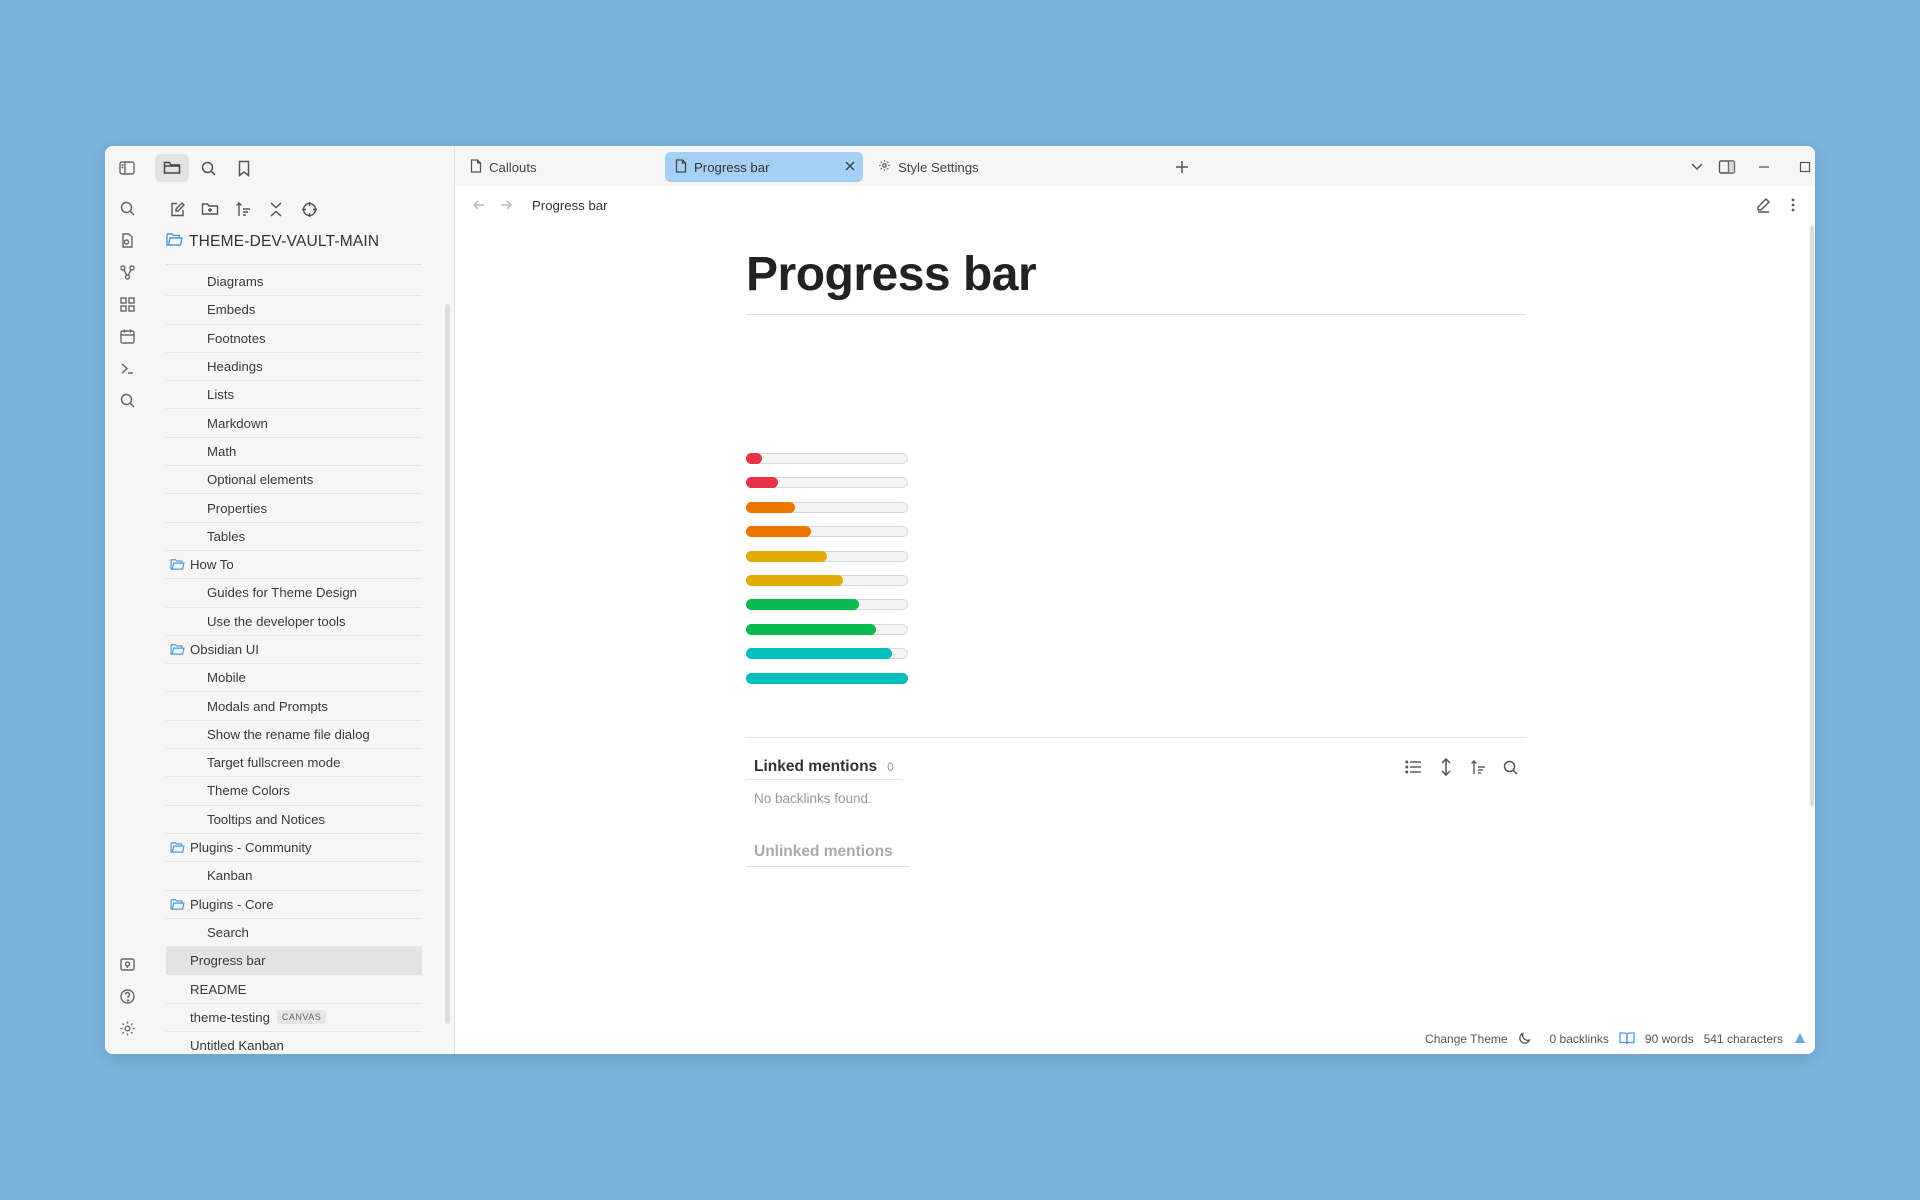 This screenshot has width=1920, height=1200. I want to click on linked-mentions-count: 0, so click(890, 767).